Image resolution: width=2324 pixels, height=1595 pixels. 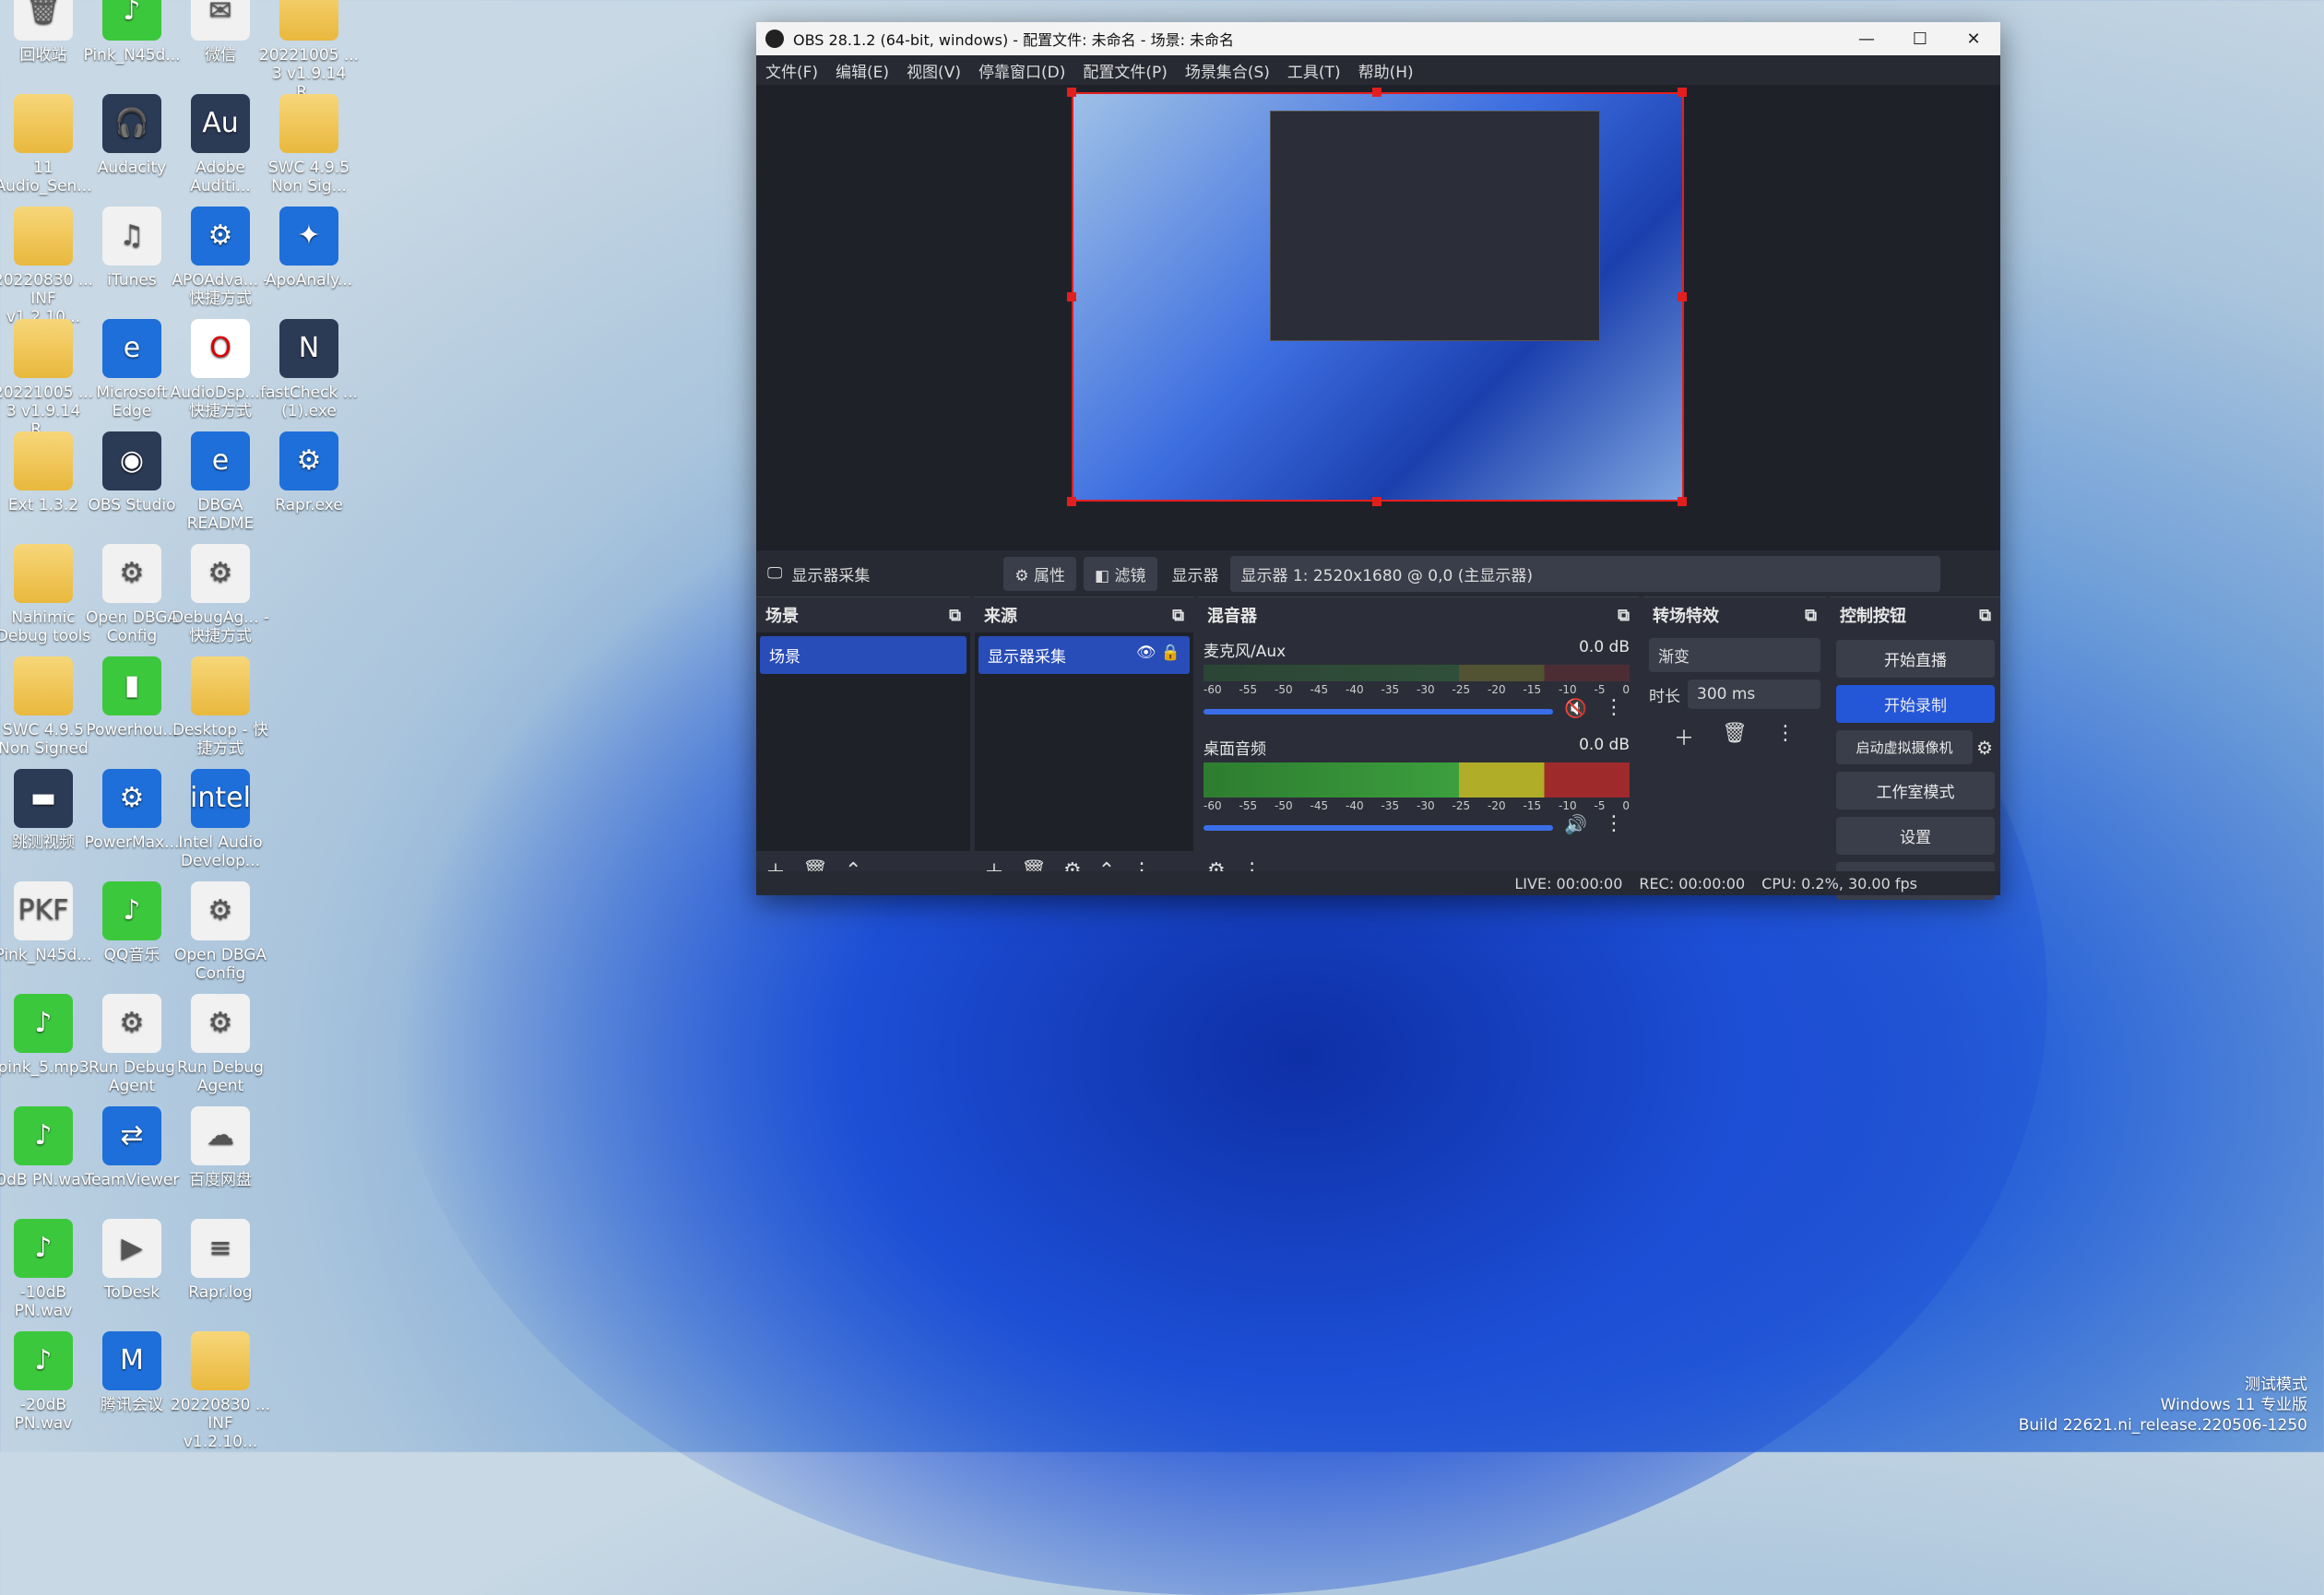 What do you see at coordinates (47, 810) in the screenshot?
I see `desktop-icon: ▬ 跳测视频` at bounding box center [47, 810].